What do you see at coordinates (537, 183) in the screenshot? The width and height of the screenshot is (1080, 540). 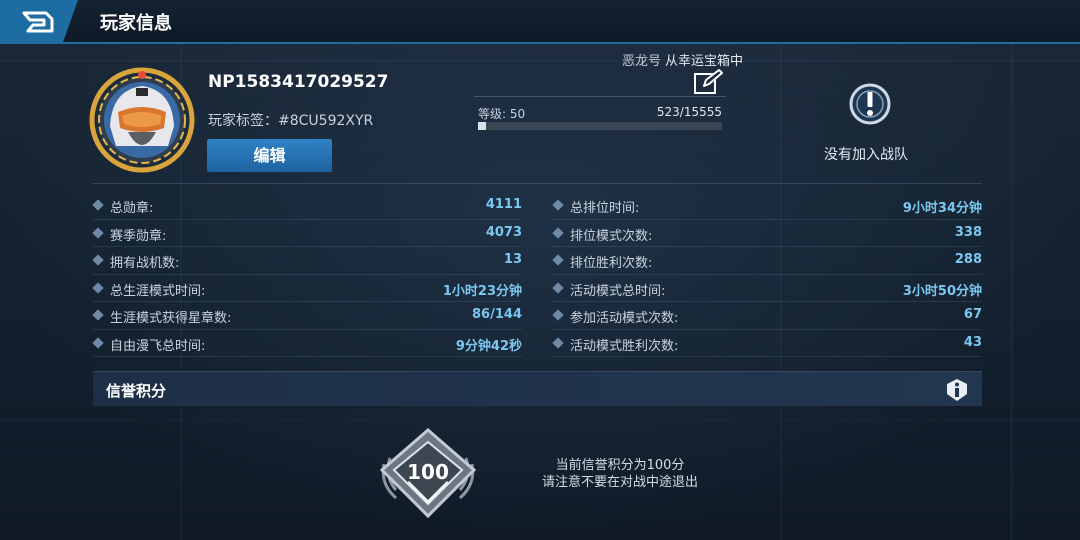 I see `section-divider` at bounding box center [537, 183].